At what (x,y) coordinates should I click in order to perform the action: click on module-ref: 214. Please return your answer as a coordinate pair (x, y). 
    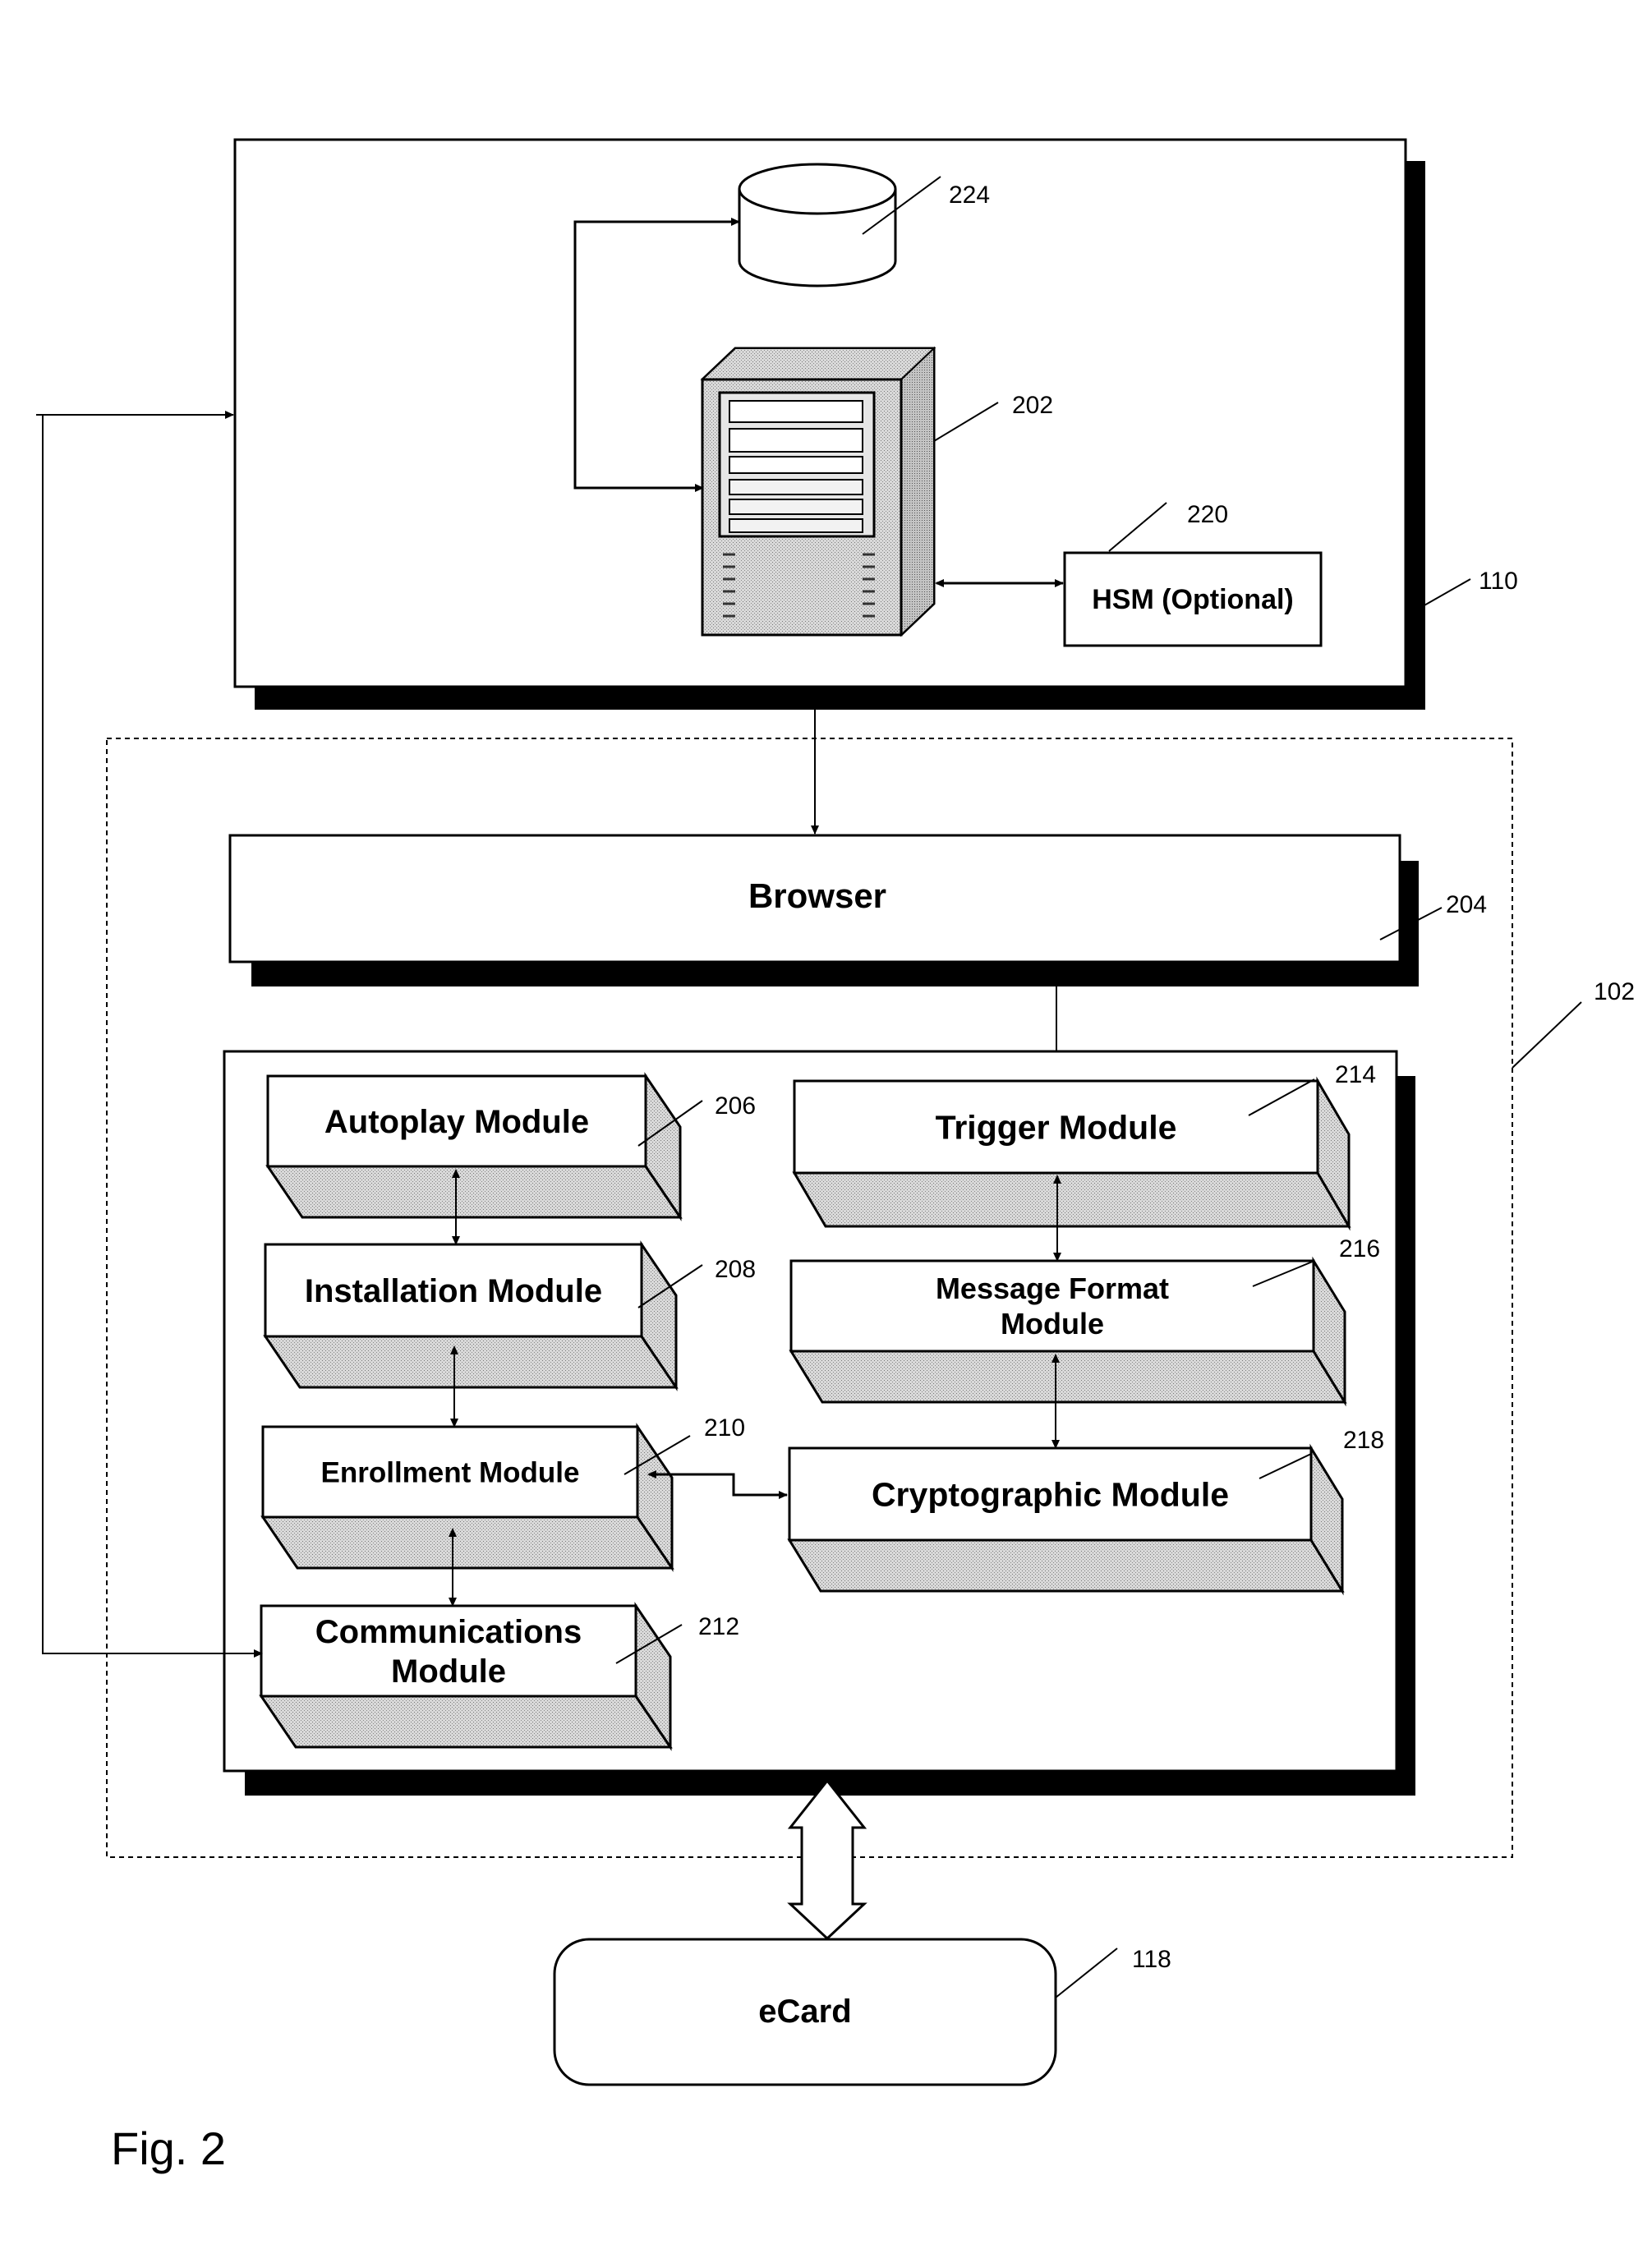
    Looking at the image, I should click on (1356, 1074).